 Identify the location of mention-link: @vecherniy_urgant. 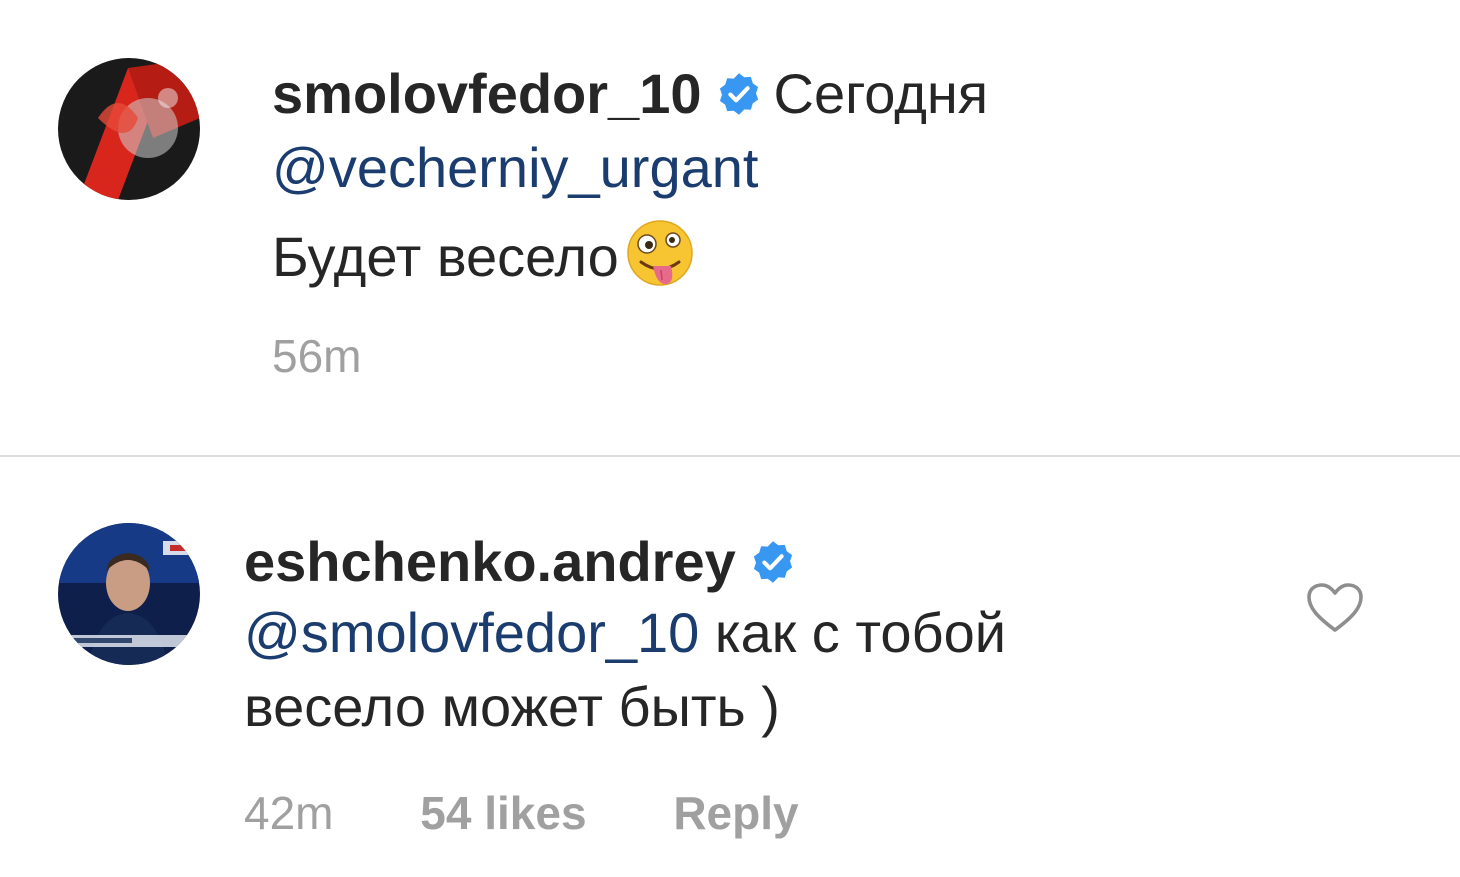
(515, 167).